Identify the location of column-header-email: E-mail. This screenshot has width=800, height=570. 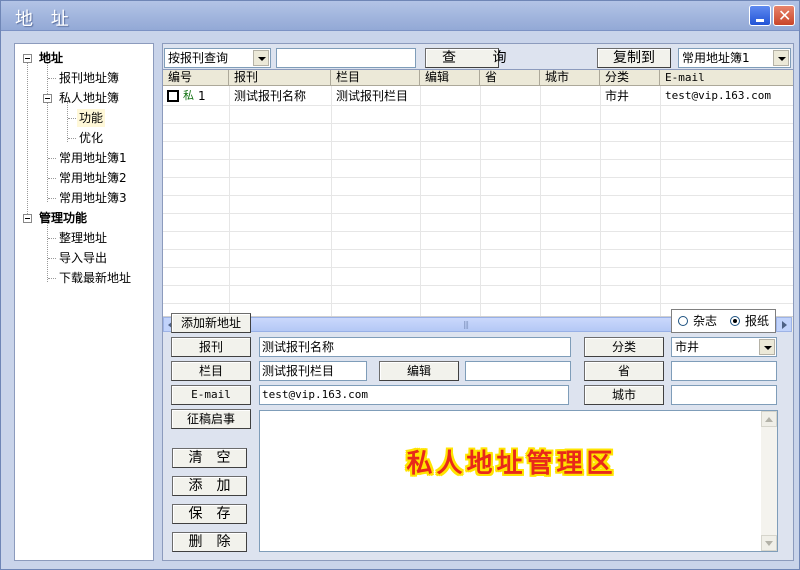
(726, 78).